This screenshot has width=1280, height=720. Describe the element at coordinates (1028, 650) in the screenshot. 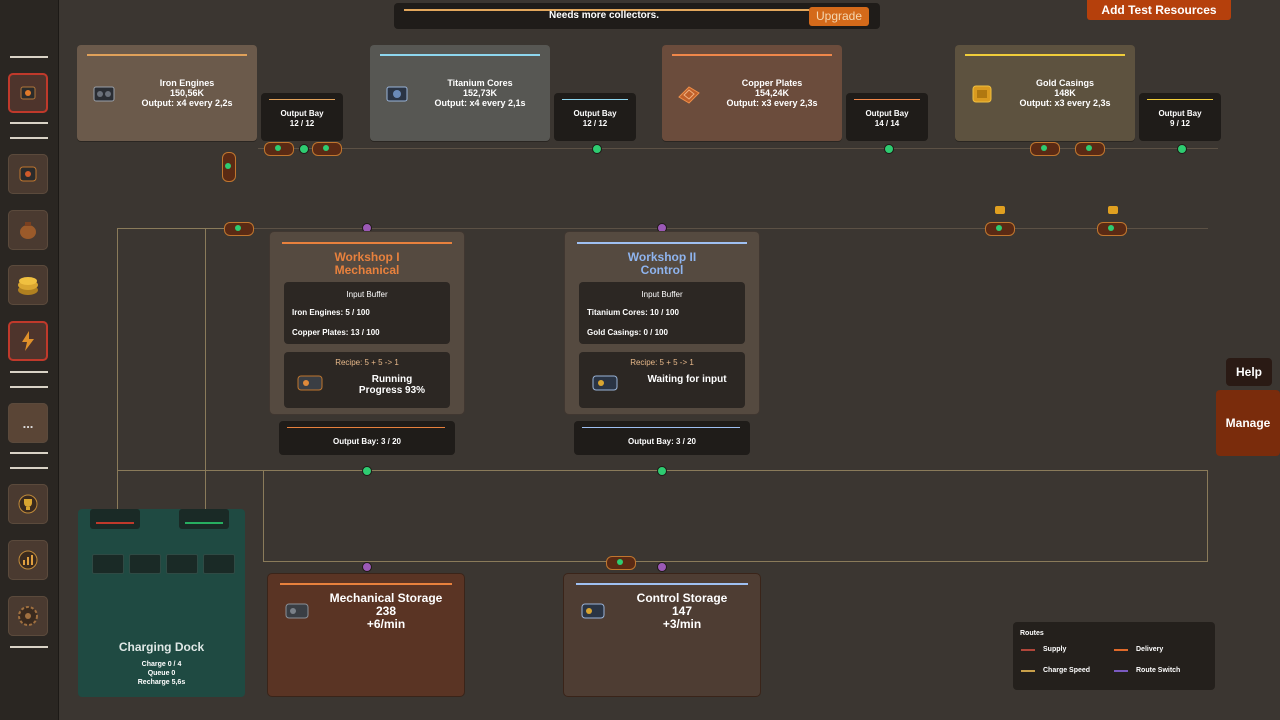

I see `legend-swatch-supply` at that location.